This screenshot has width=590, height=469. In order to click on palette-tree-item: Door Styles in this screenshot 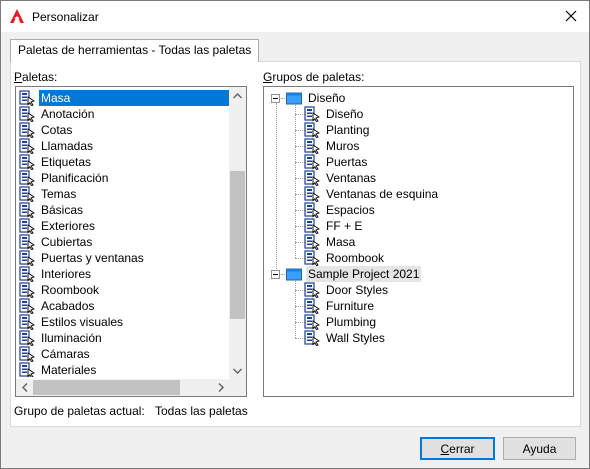, I will do `click(347, 290)`.